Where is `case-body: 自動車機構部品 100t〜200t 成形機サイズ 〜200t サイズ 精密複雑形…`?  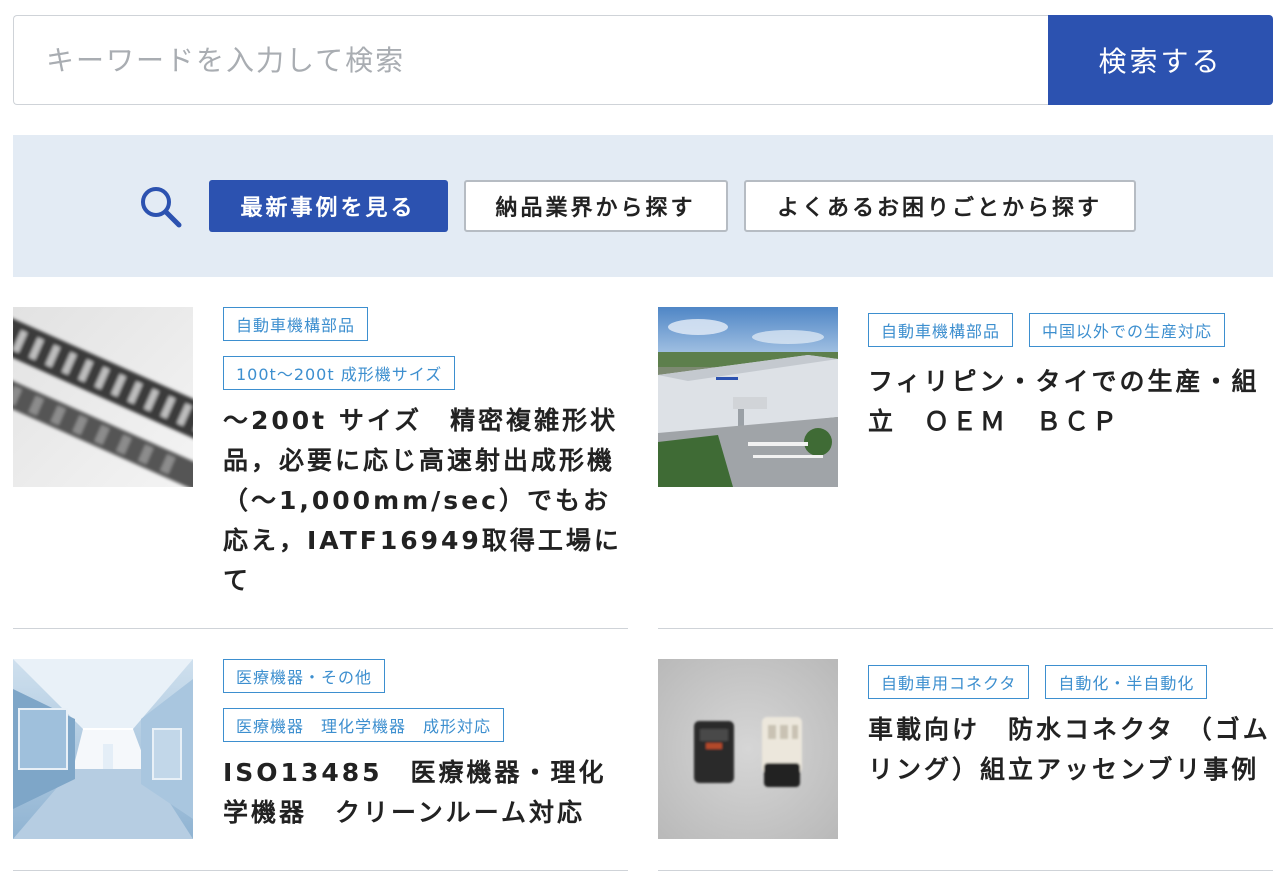
case-body: 自動車機構部品 100t〜200t 成形機サイズ 〜200t サイズ 精密複雑形… is located at coordinates (425, 454).